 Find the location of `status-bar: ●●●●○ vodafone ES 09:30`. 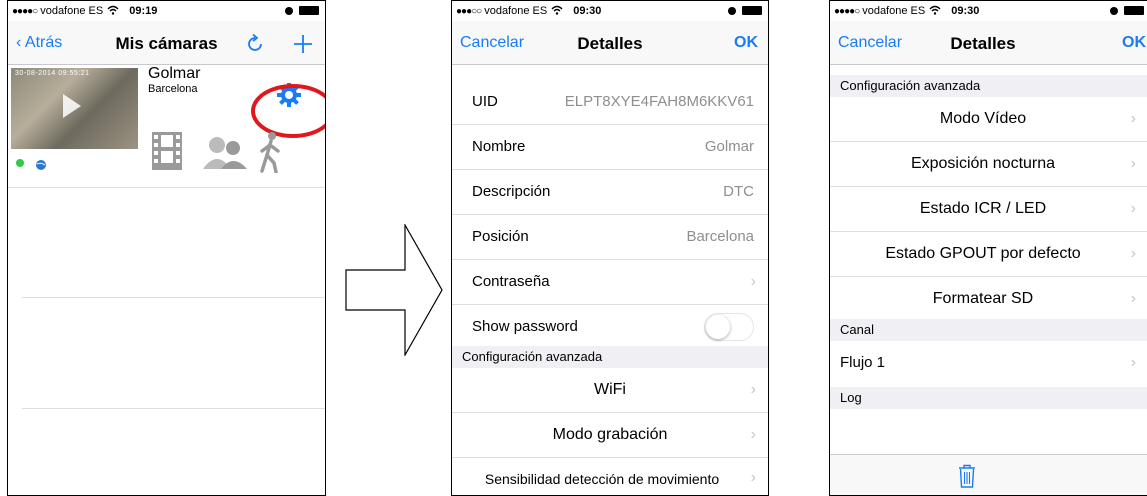

status-bar: ●●●●○ vodafone ES 09:30 is located at coordinates (988, 11).